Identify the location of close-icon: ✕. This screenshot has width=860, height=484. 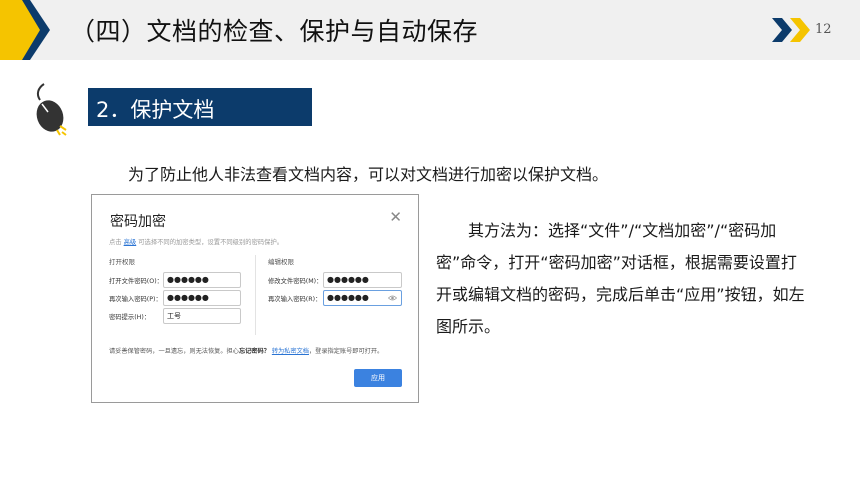
(395, 217).